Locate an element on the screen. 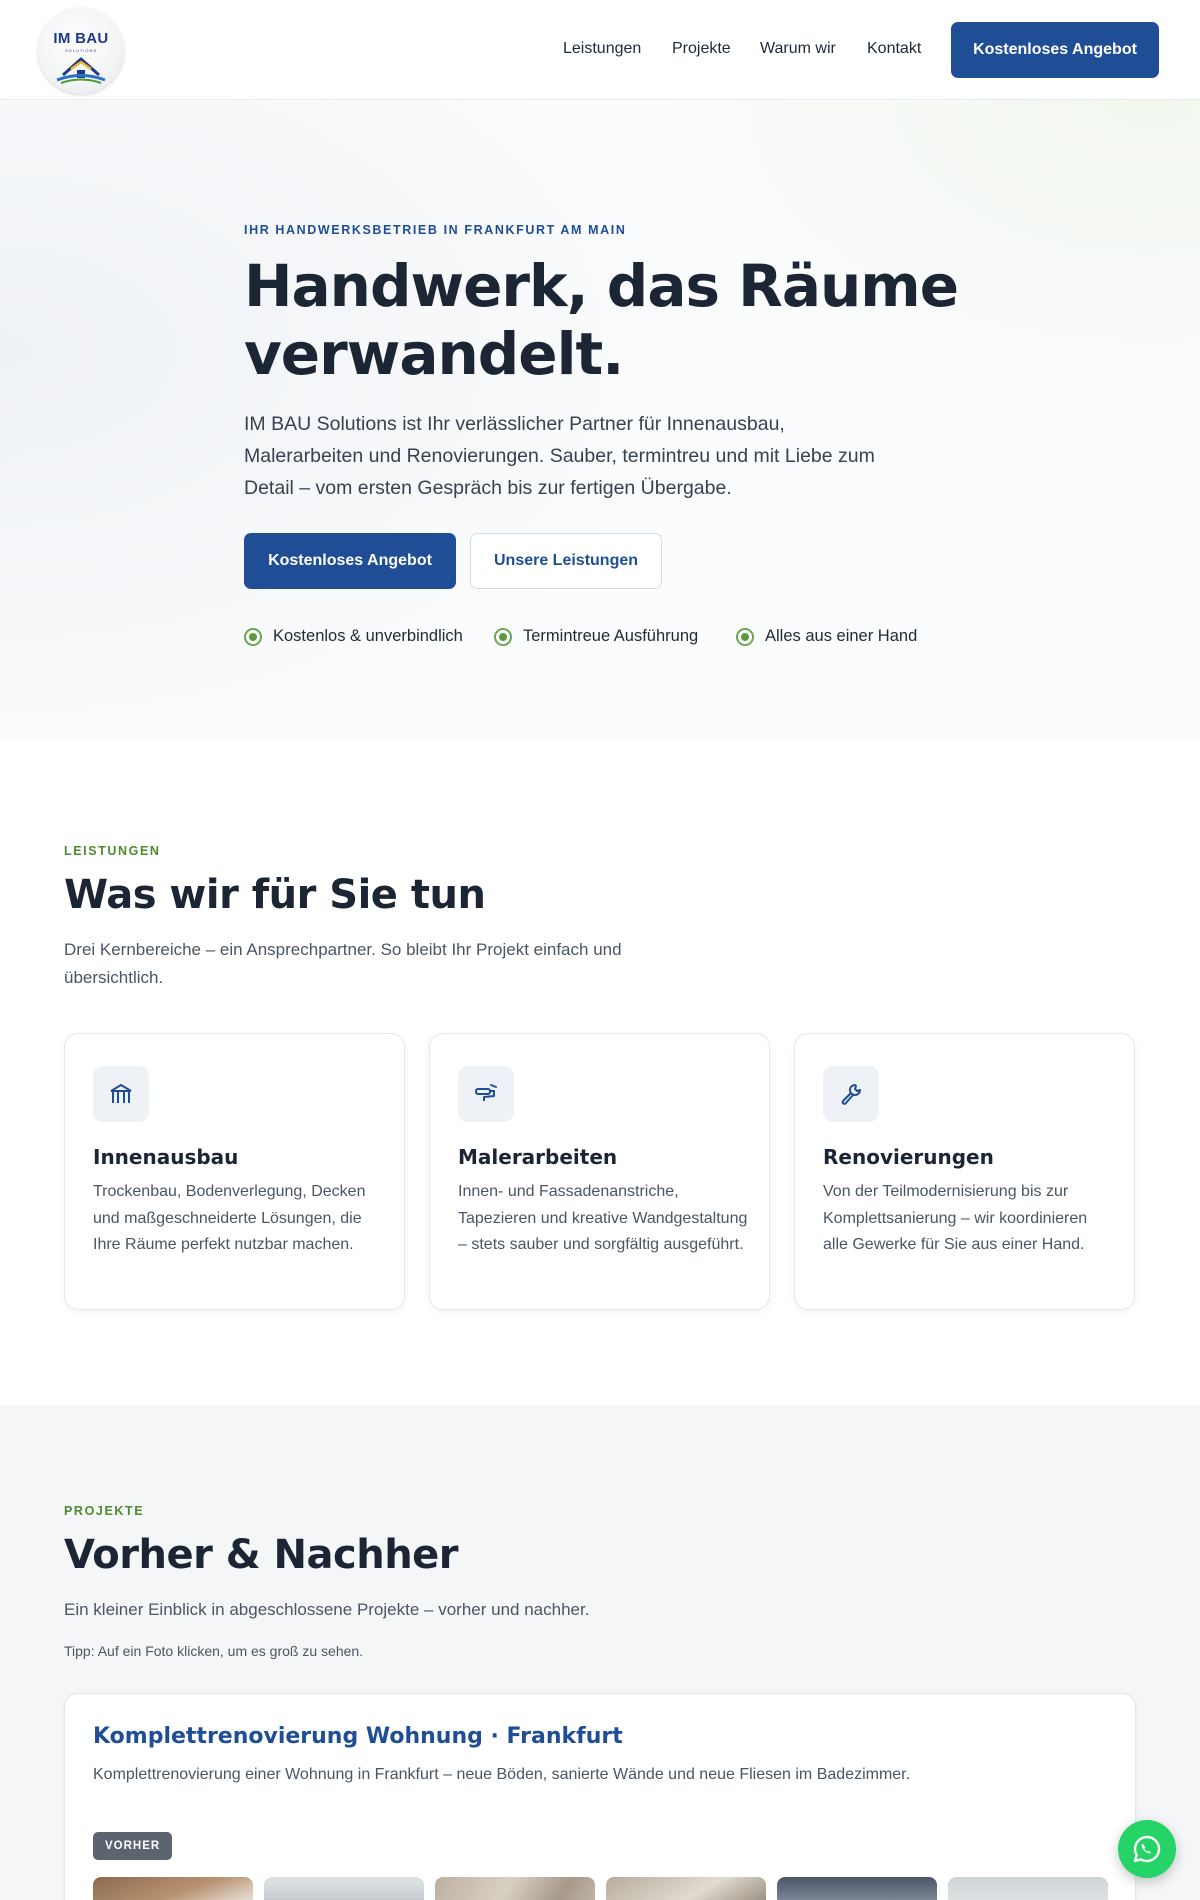  before-photo-gallery is located at coordinates (603, 1888).